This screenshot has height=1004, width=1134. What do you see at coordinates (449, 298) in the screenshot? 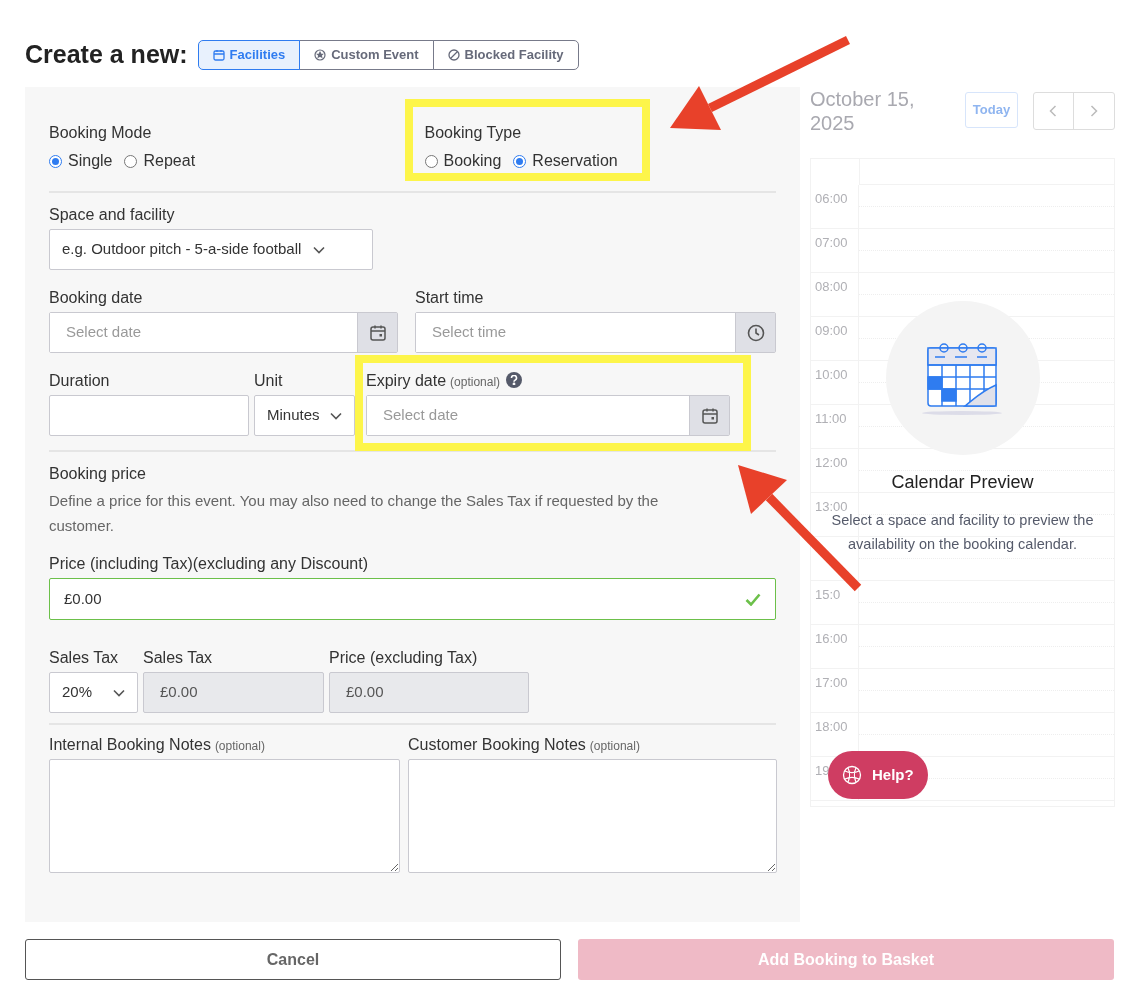
I see `field-label: Start time` at bounding box center [449, 298].